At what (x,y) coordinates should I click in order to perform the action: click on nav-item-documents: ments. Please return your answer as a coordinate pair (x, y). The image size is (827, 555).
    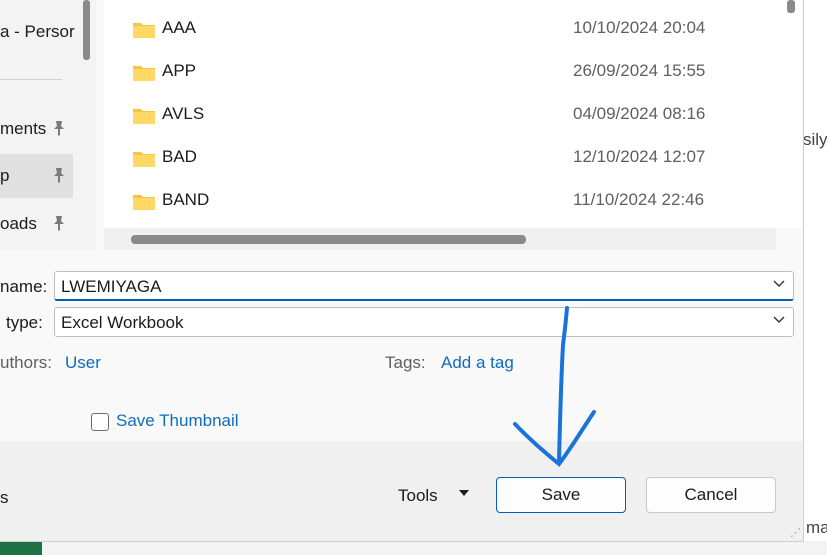
    Looking at the image, I should click on (36, 129).